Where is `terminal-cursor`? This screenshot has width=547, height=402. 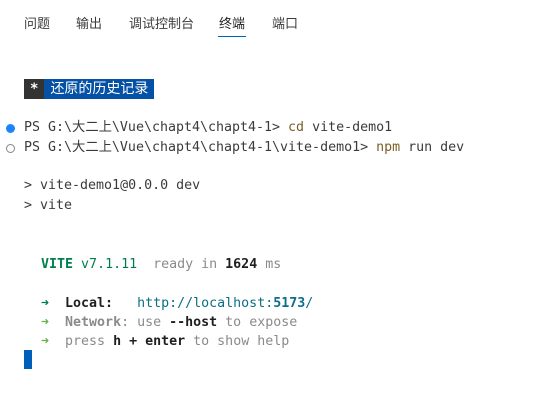 terminal-cursor is located at coordinates (28, 359).